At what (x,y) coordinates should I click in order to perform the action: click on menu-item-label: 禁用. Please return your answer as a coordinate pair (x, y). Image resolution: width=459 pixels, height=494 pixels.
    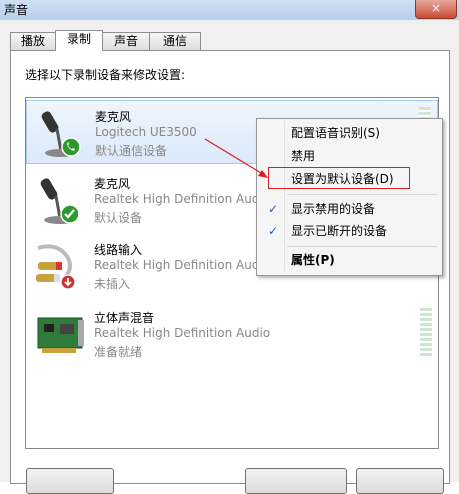
    Looking at the image, I should click on (303, 156).